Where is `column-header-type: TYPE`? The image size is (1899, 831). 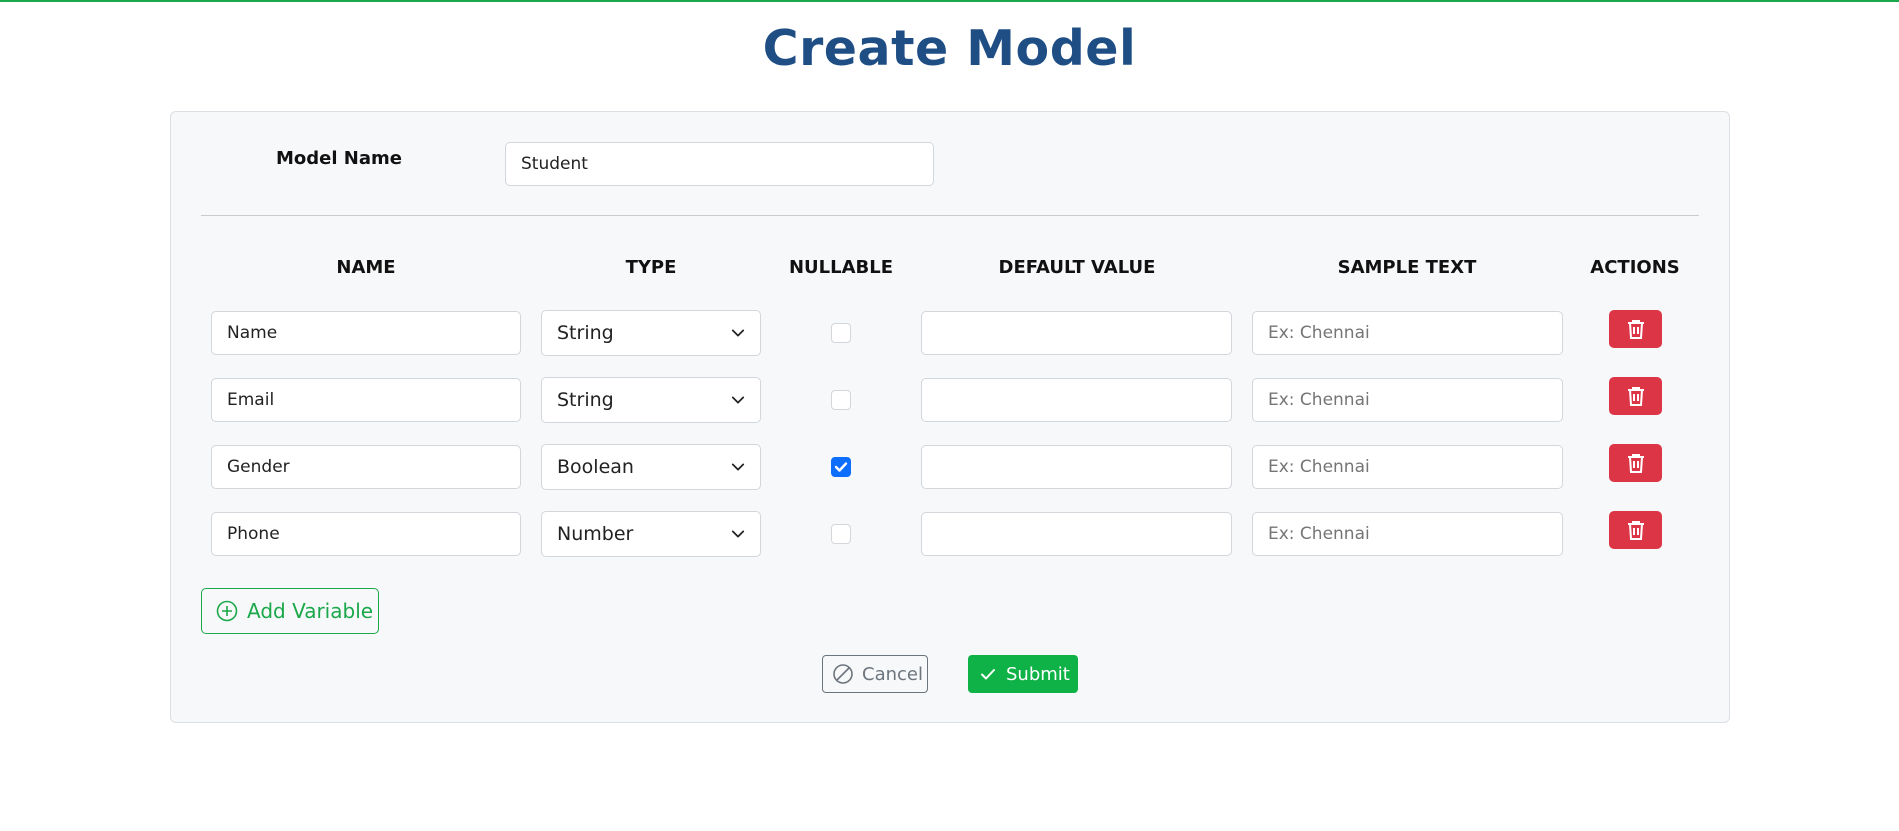
column-header-type: TYPE is located at coordinates (651, 267).